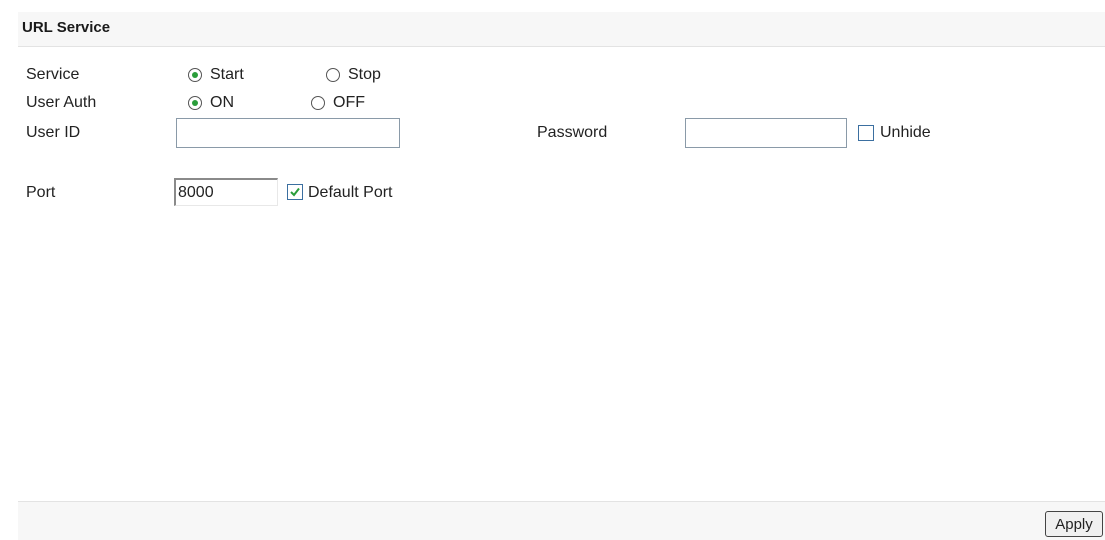  What do you see at coordinates (561, 29) in the screenshot?
I see `panel-header: URL Service` at bounding box center [561, 29].